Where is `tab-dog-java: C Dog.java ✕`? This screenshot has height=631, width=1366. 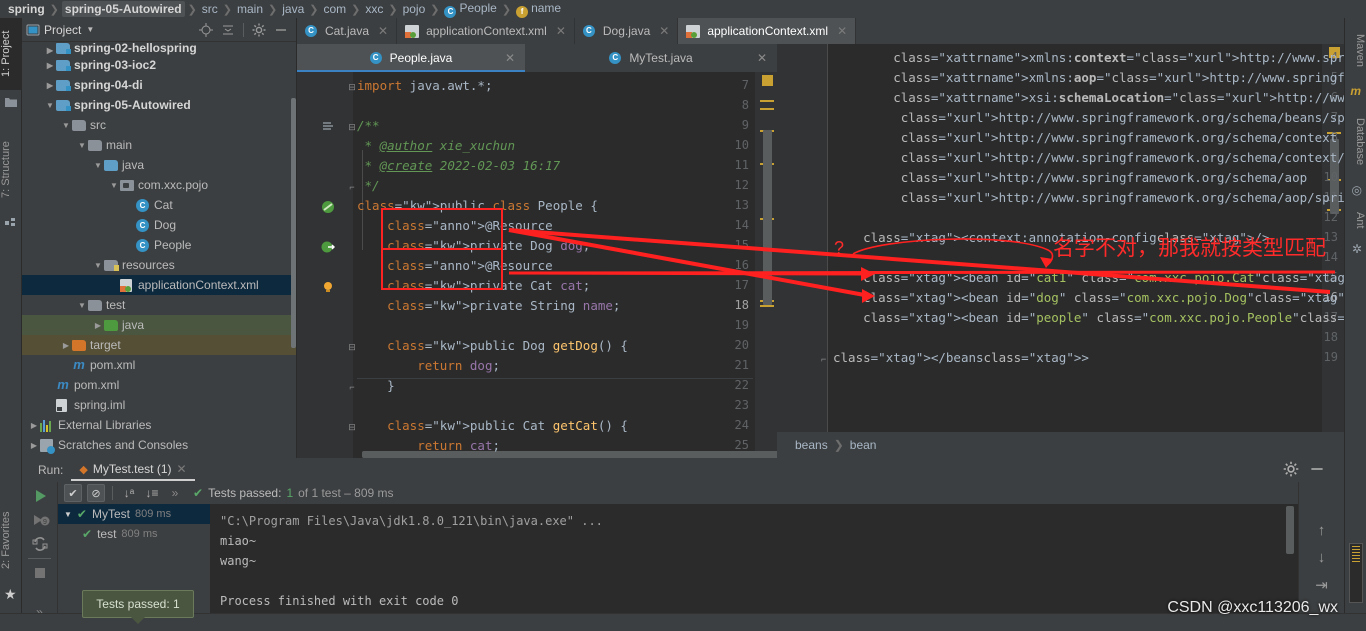
tab-dog-java: C Dog.java ✕ is located at coordinates (627, 31).